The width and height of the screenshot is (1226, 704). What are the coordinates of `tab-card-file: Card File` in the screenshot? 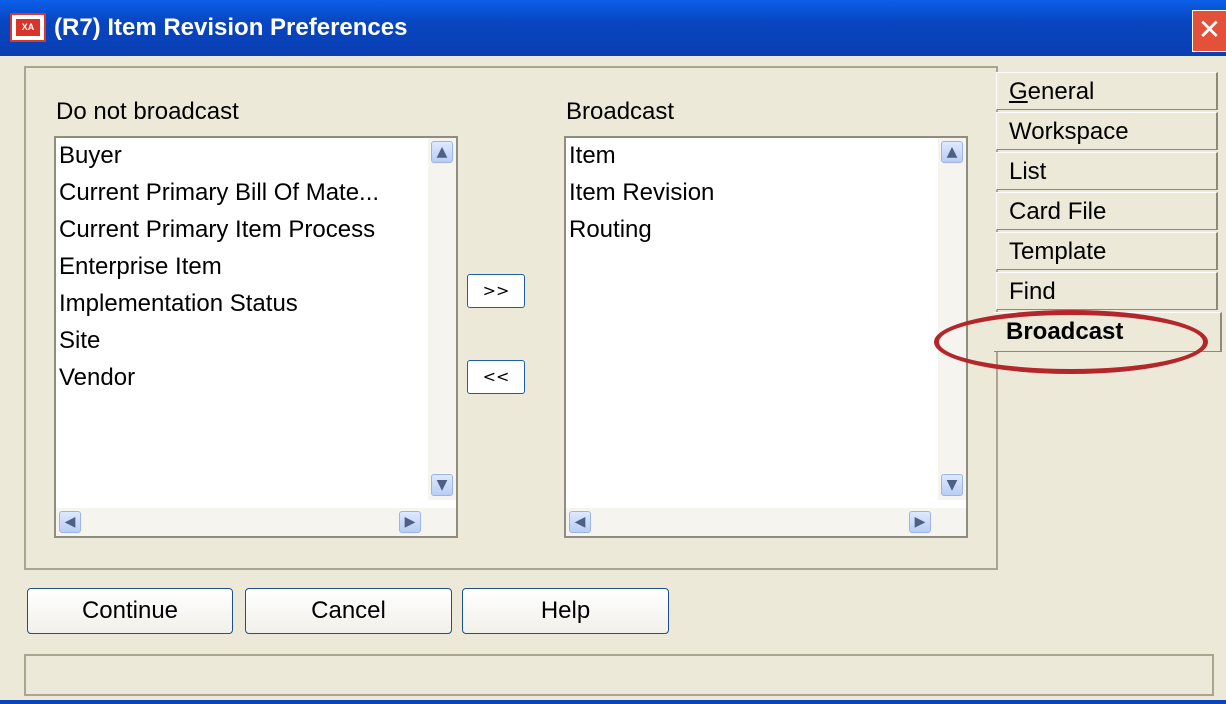 It's located at (1107, 211).